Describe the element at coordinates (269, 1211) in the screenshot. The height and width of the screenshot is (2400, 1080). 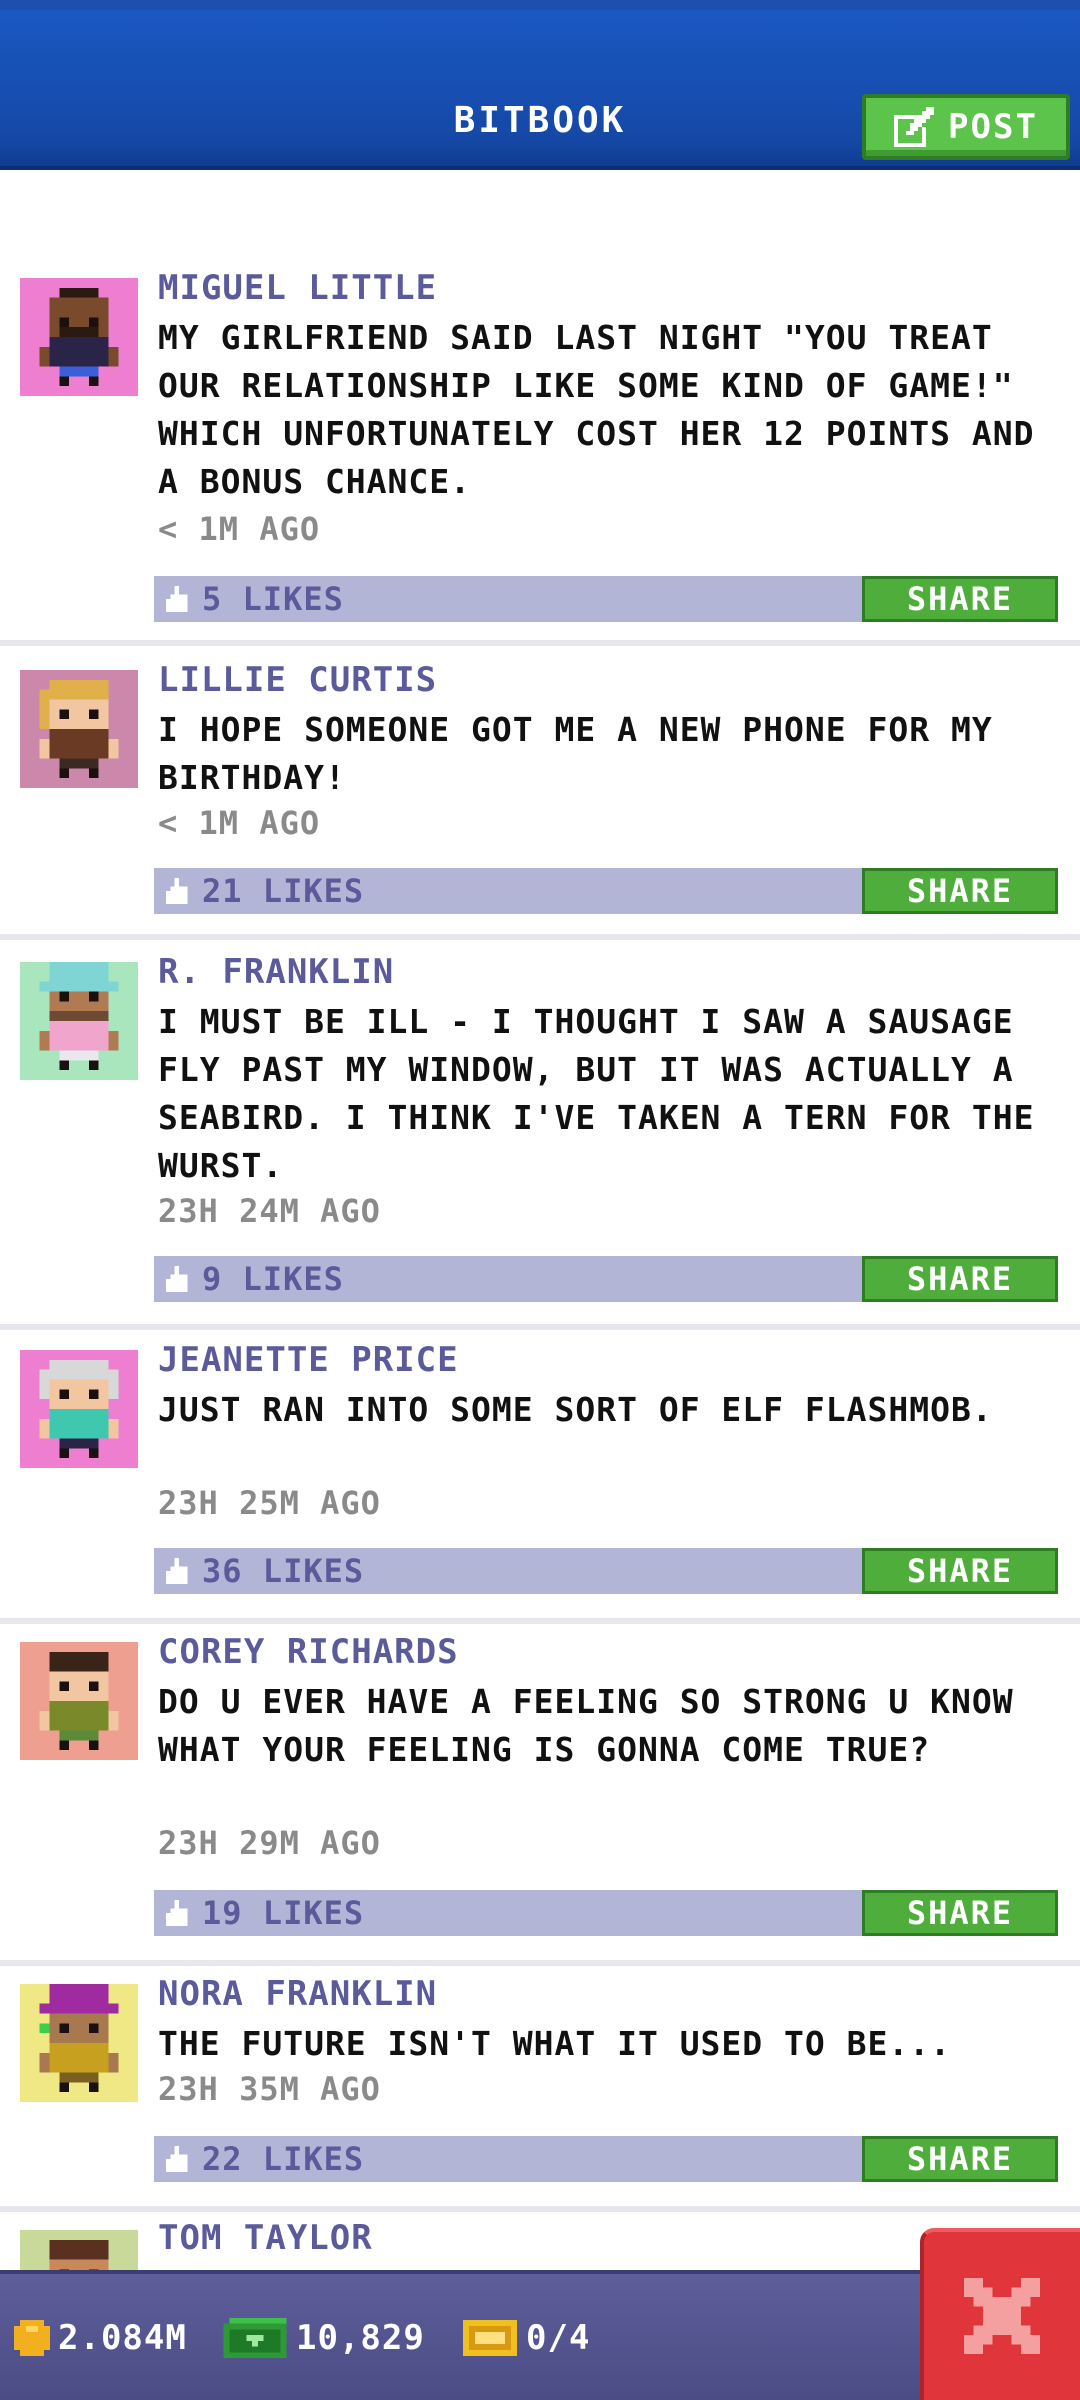
I see `post-time: 23H 24M AGO` at that location.